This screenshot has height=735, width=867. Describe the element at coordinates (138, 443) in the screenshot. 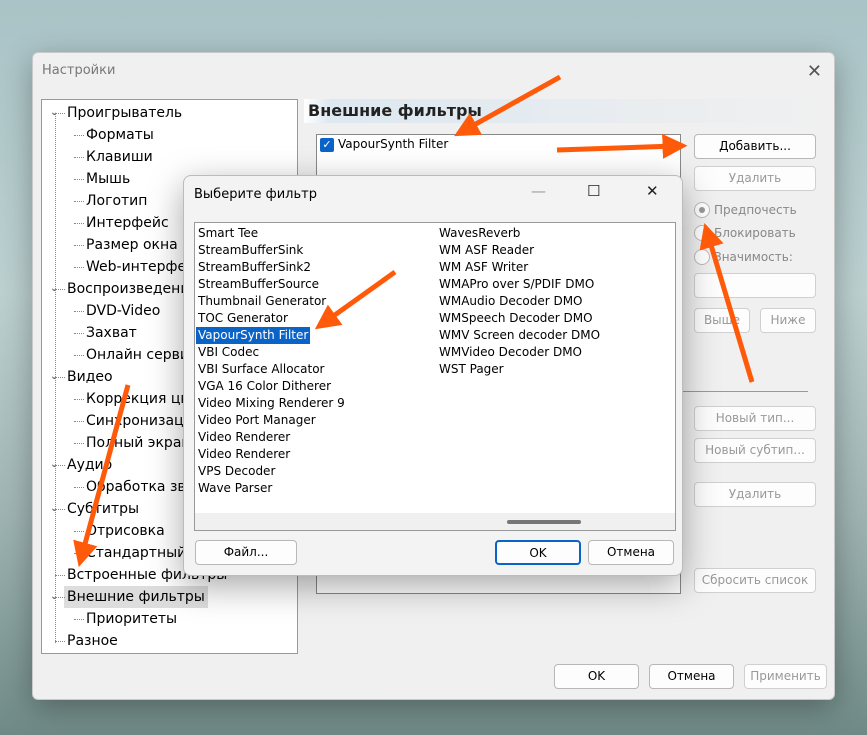

I see `tree-item: Полный экран` at that location.